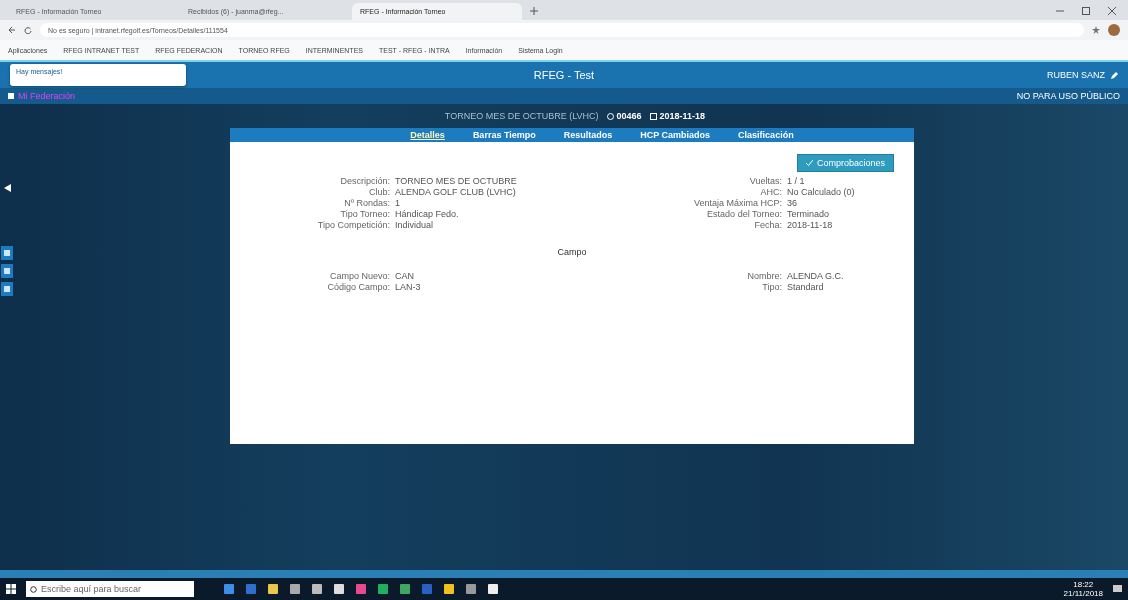 The height and width of the screenshot is (600, 1128). I want to click on tab: Clasificación, so click(766, 135).